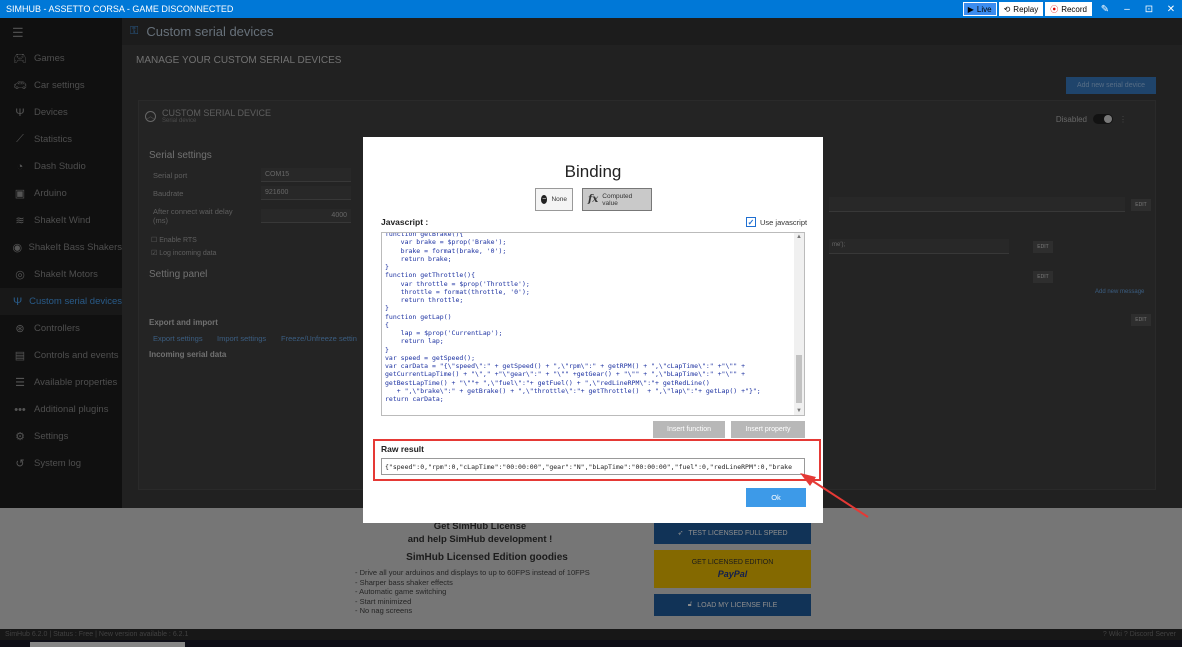 This screenshot has height=647, width=1182. I want to click on none-mode-button: − None, so click(554, 199).